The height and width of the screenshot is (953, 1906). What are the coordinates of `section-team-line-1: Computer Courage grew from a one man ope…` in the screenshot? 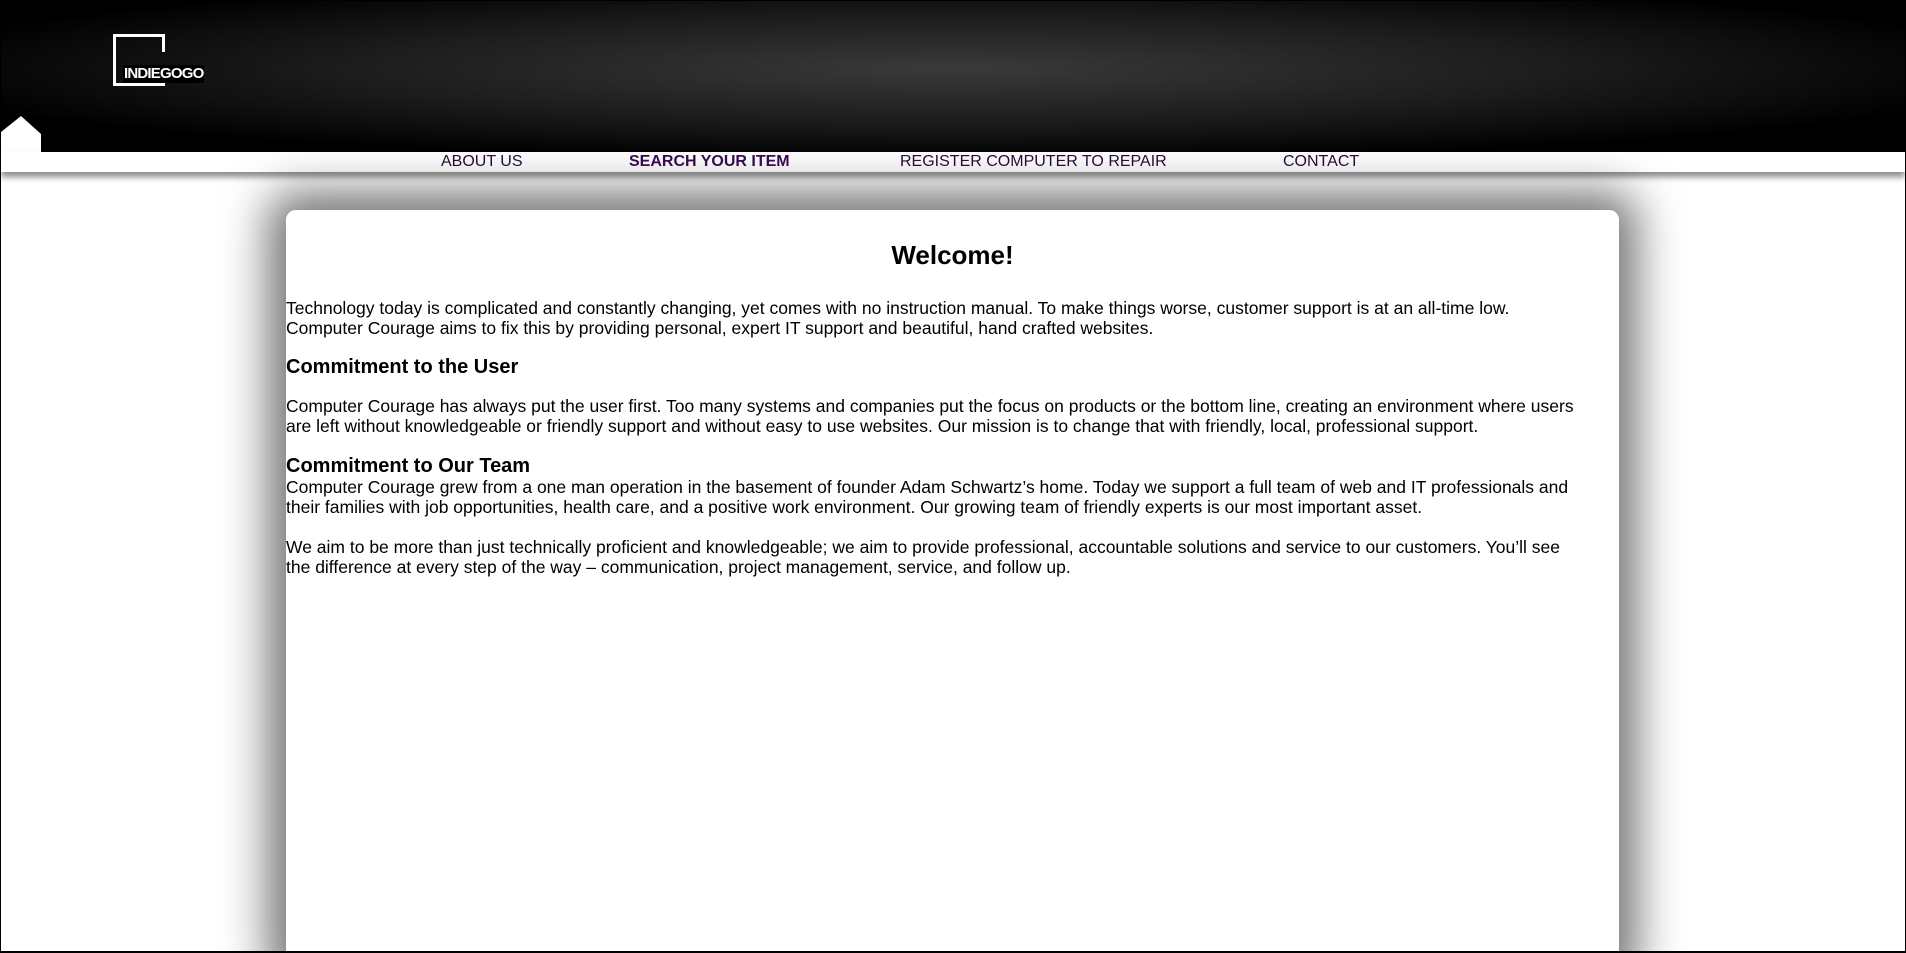 It's located at (927, 487).